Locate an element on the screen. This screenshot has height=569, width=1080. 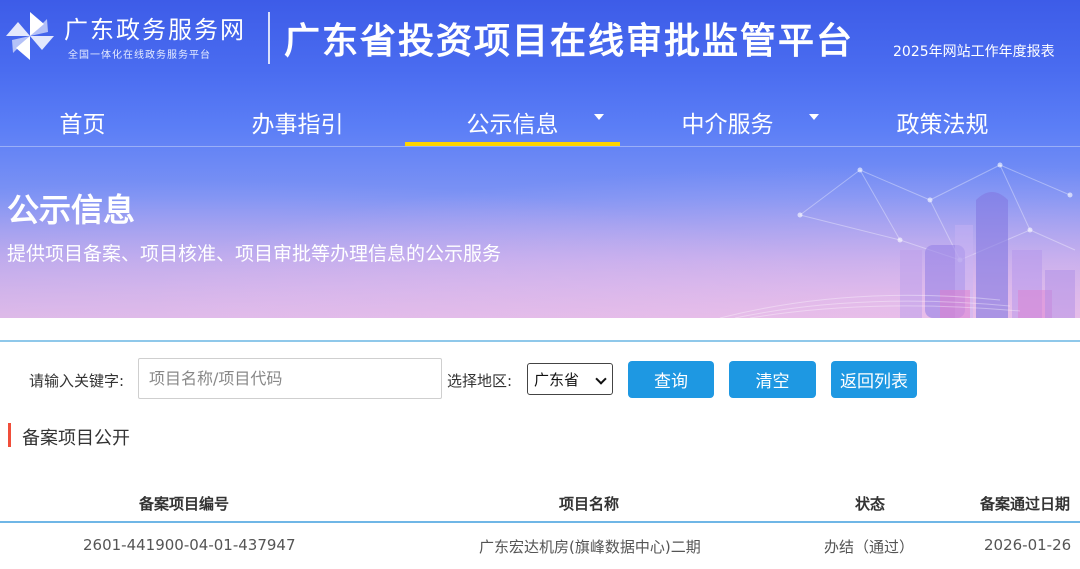
back-to-list-button: 返回列表 is located at coordinates (874, 379).